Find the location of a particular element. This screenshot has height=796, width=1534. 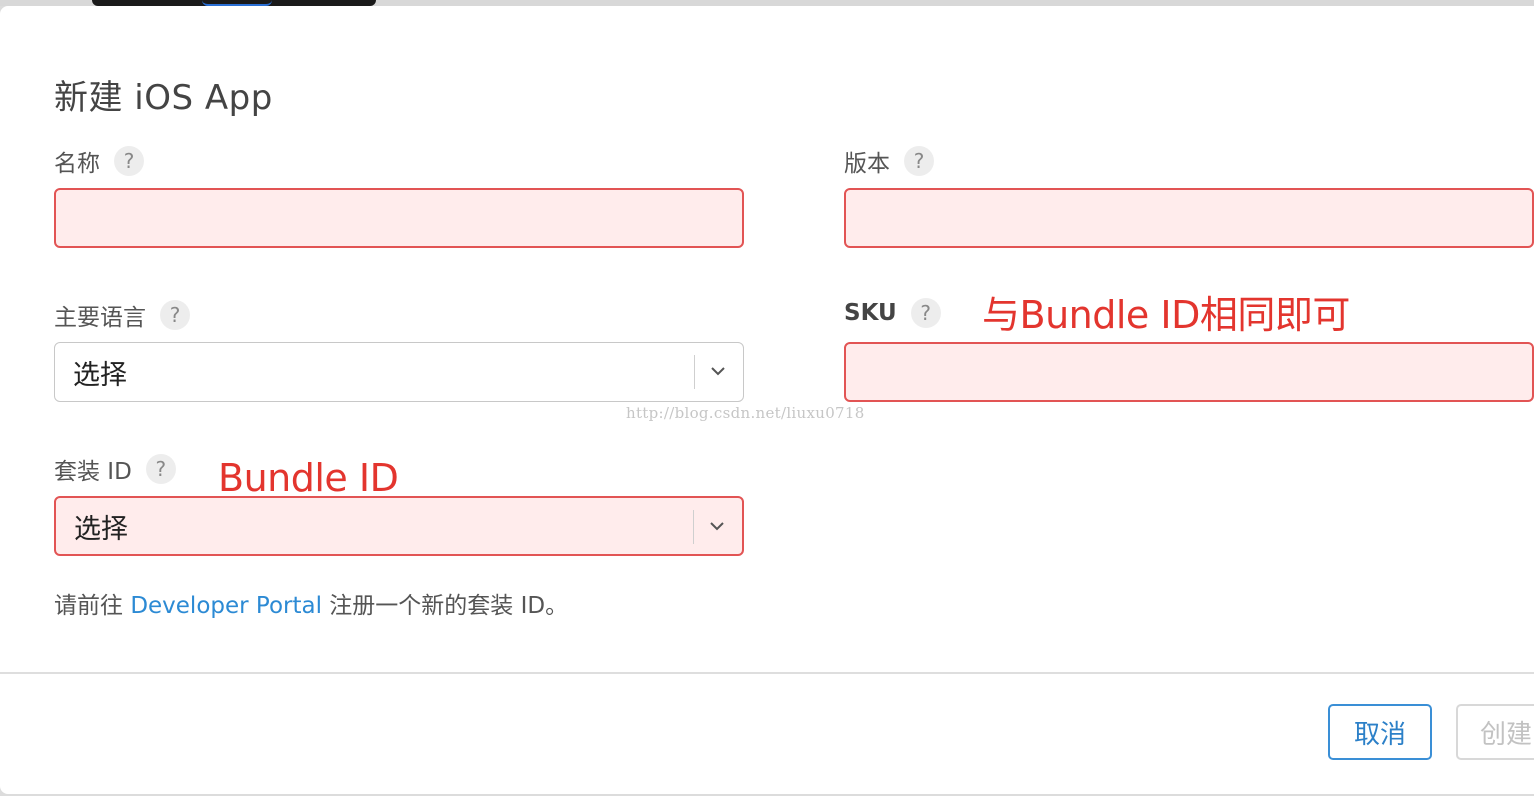

sku-label: SKU ? is located at coordinates (892, 313).